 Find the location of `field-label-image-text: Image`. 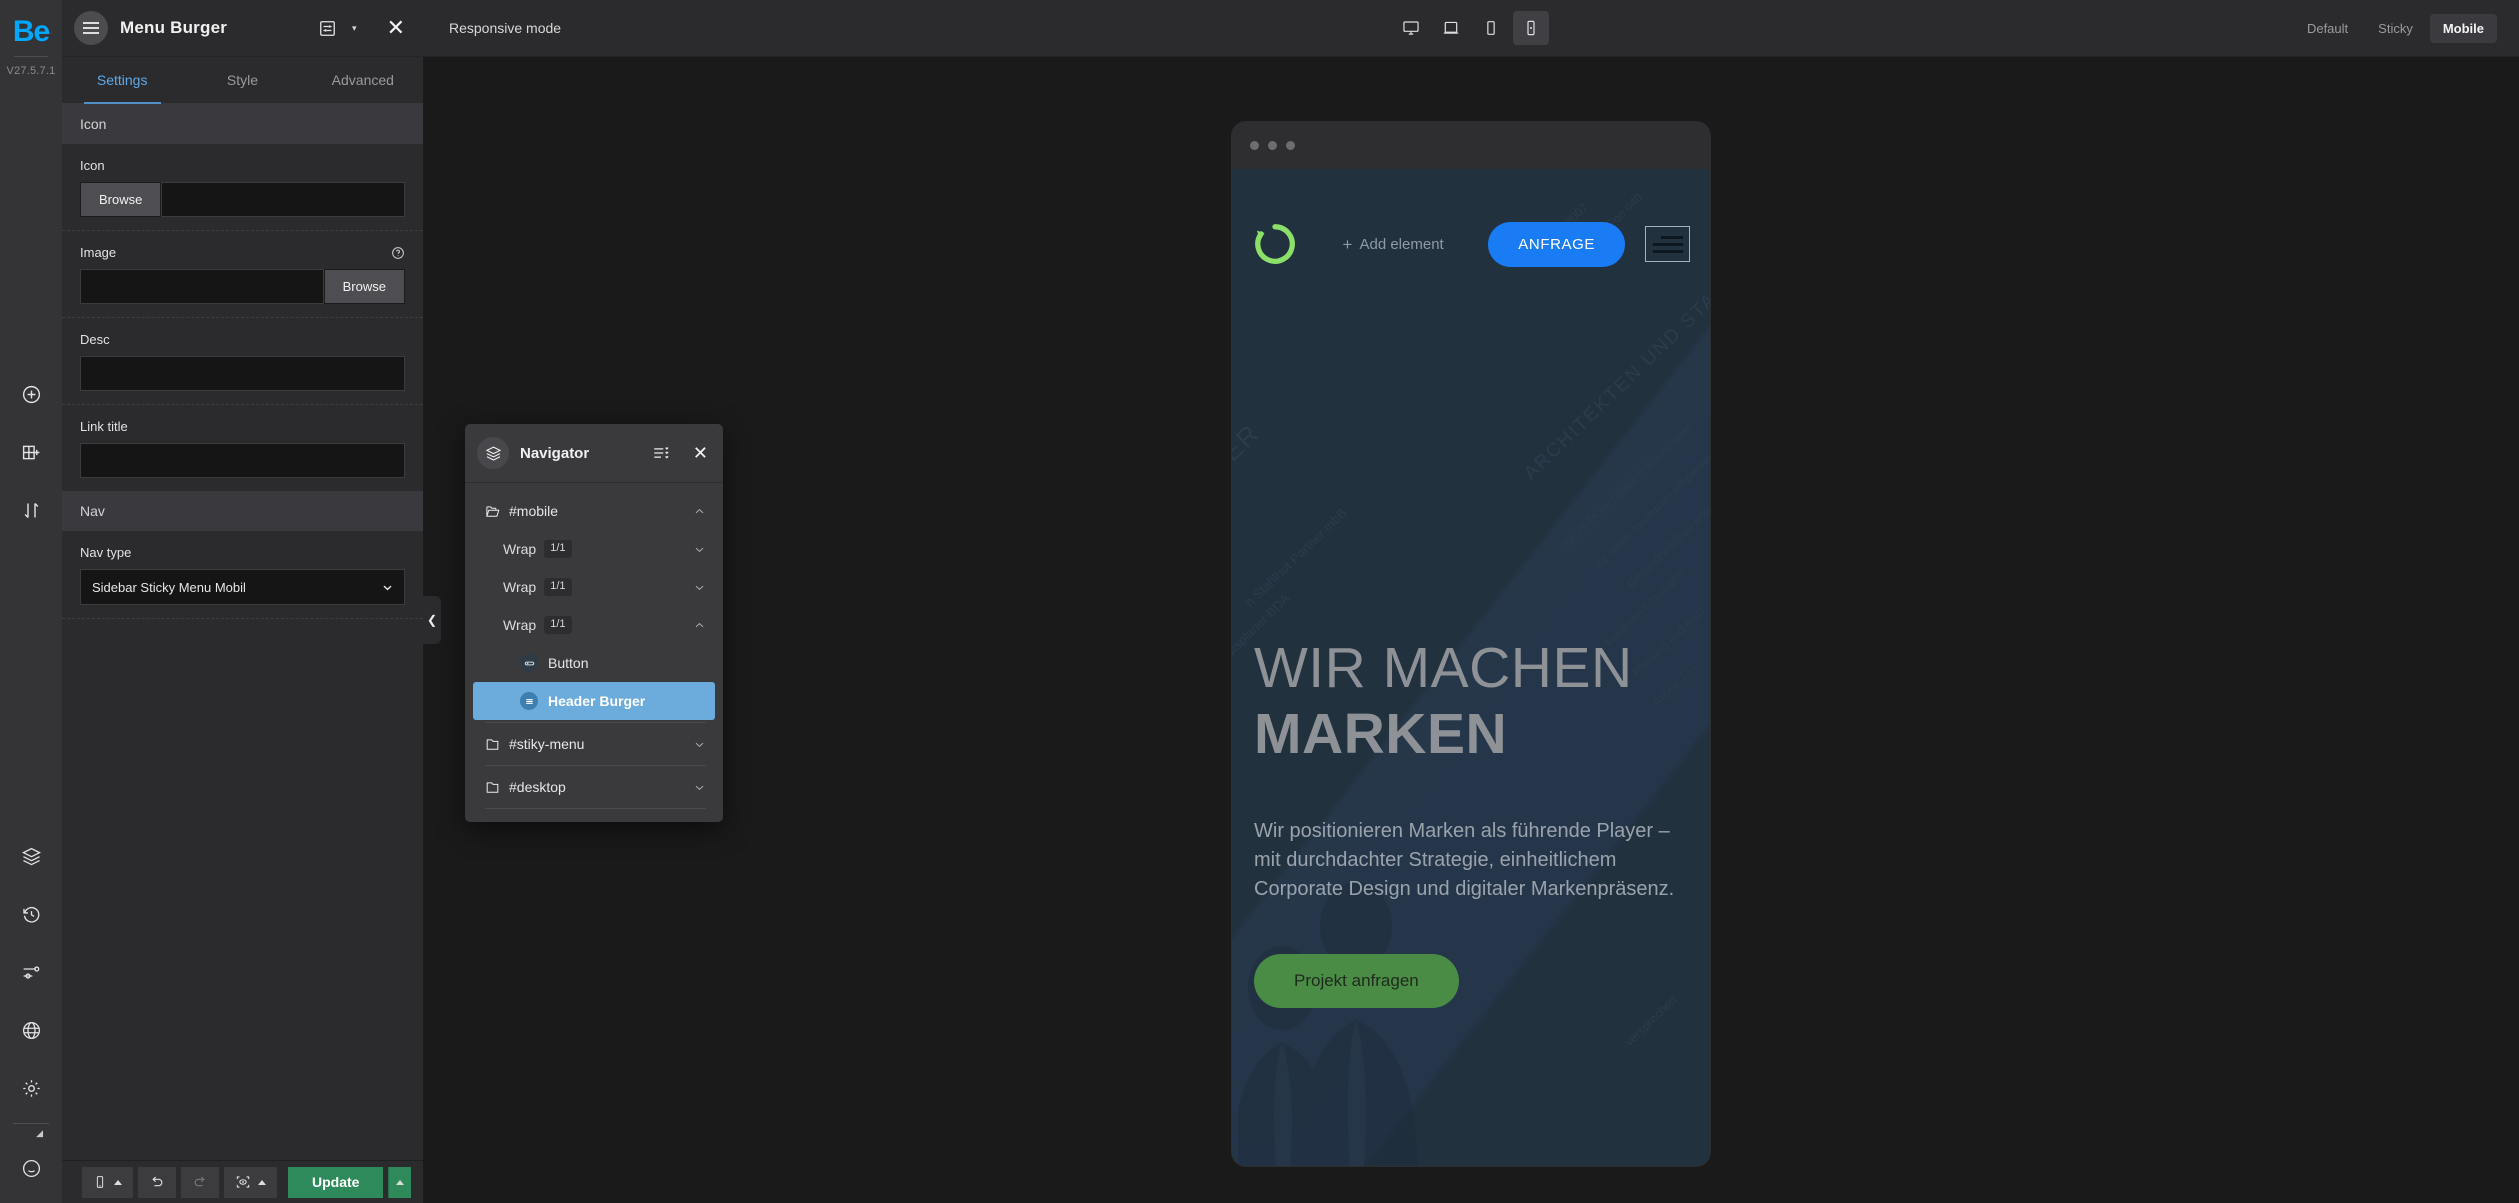

field-label-image-text: Image is located at coordinates (98, 252).